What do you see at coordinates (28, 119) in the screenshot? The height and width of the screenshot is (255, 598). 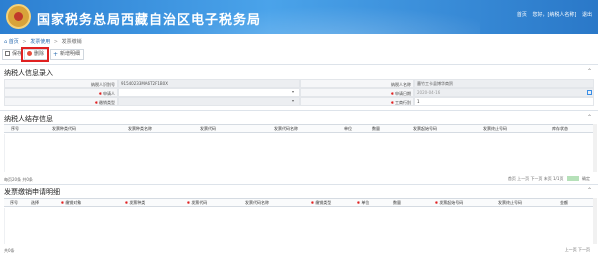 I see `section-title-stock-info: 纳税人结存信息` at bounding box center [28, 119].